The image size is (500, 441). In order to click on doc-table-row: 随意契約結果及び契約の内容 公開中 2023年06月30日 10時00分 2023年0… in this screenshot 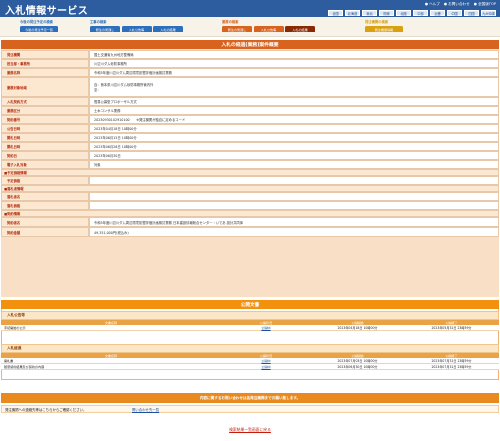, I will do `click(250, 367)`.